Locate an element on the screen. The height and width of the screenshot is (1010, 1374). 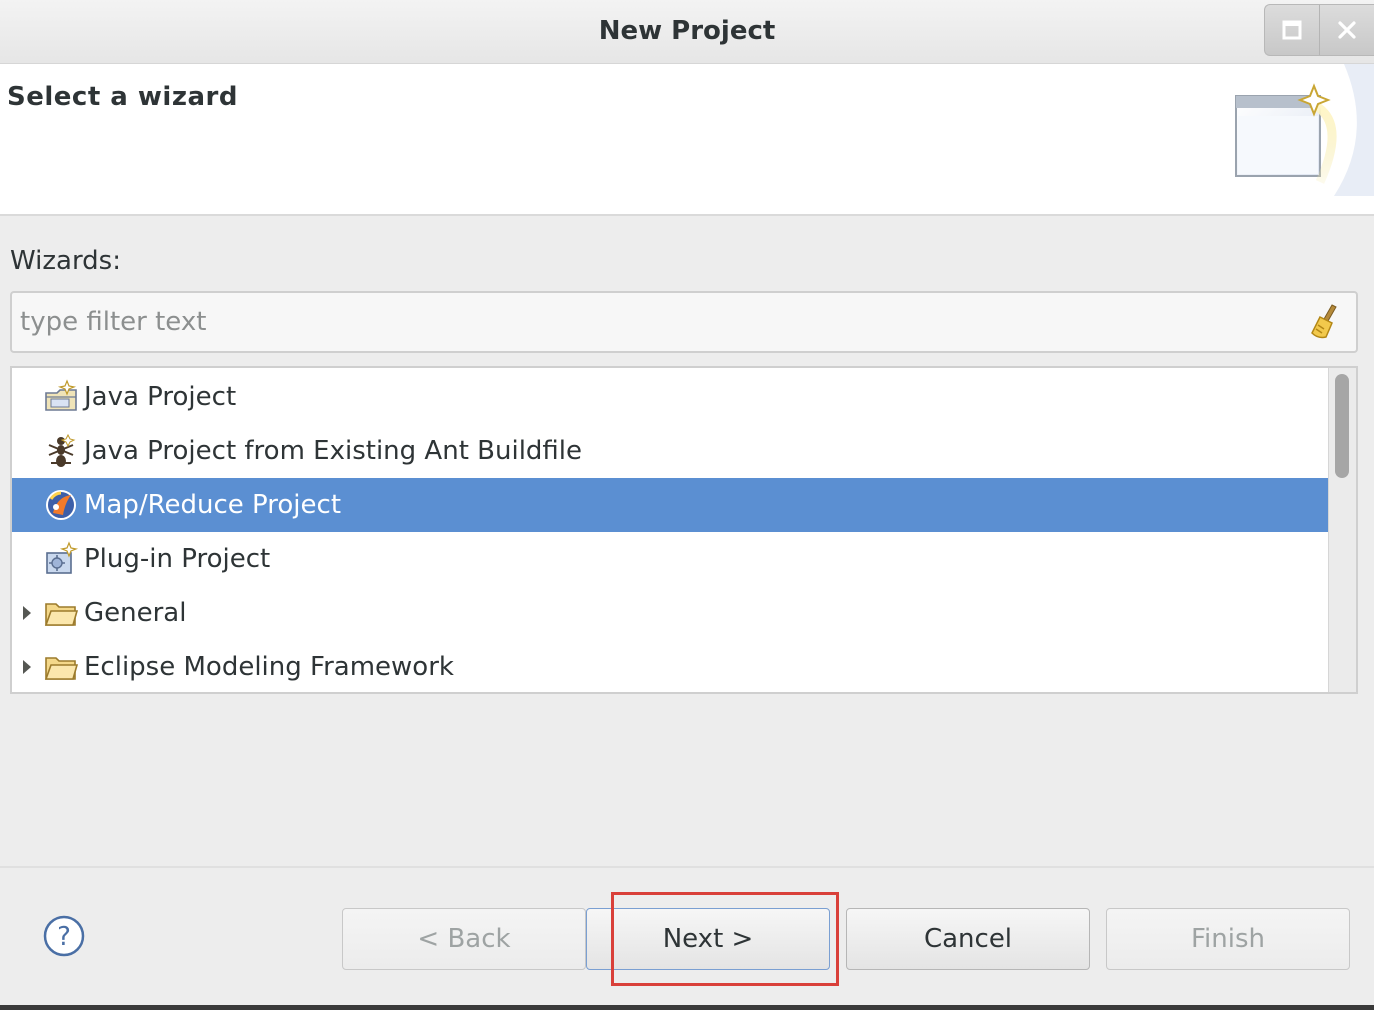
clear-filter-broom-icon is located at coordinates (1325, 322).